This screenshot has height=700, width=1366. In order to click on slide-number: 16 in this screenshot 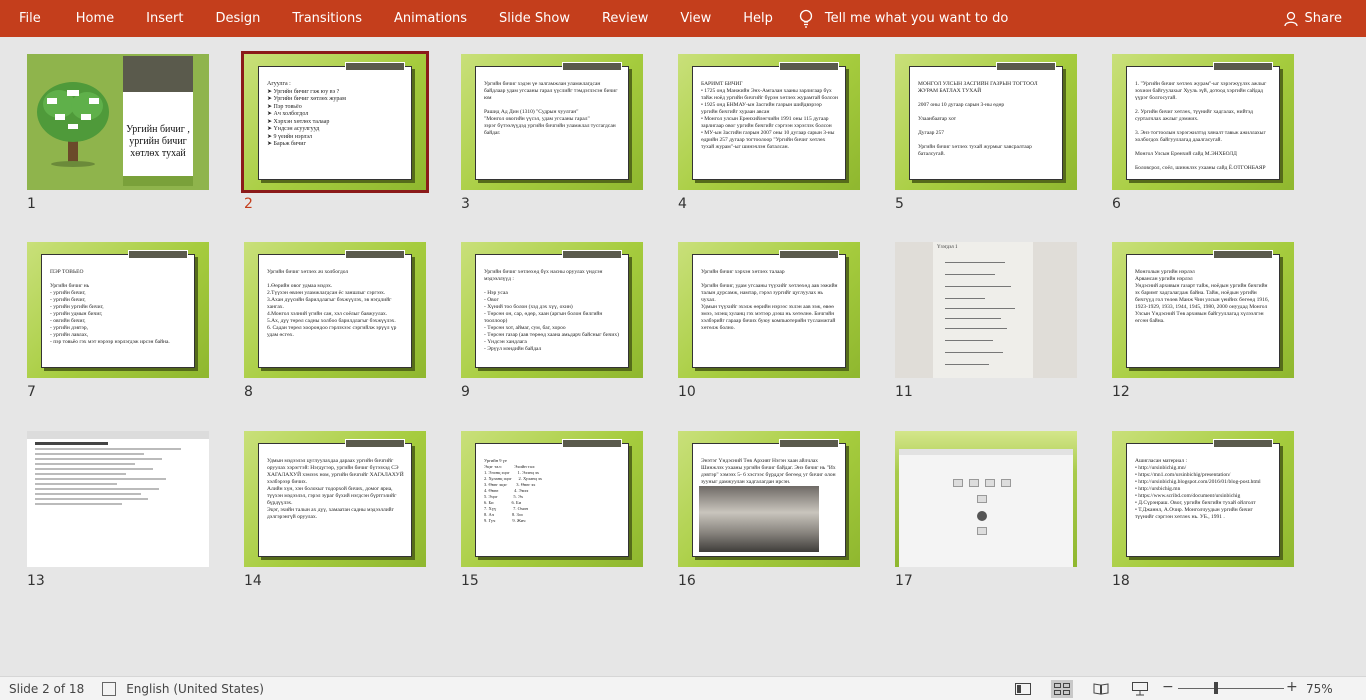, I will do `click(687, 581)`.